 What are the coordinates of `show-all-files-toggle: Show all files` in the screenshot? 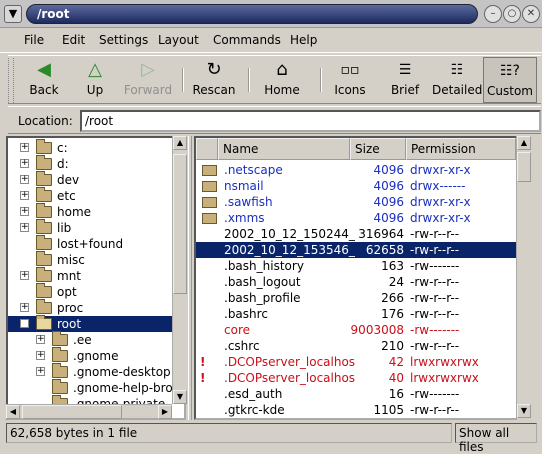 It's located at (496, 438).